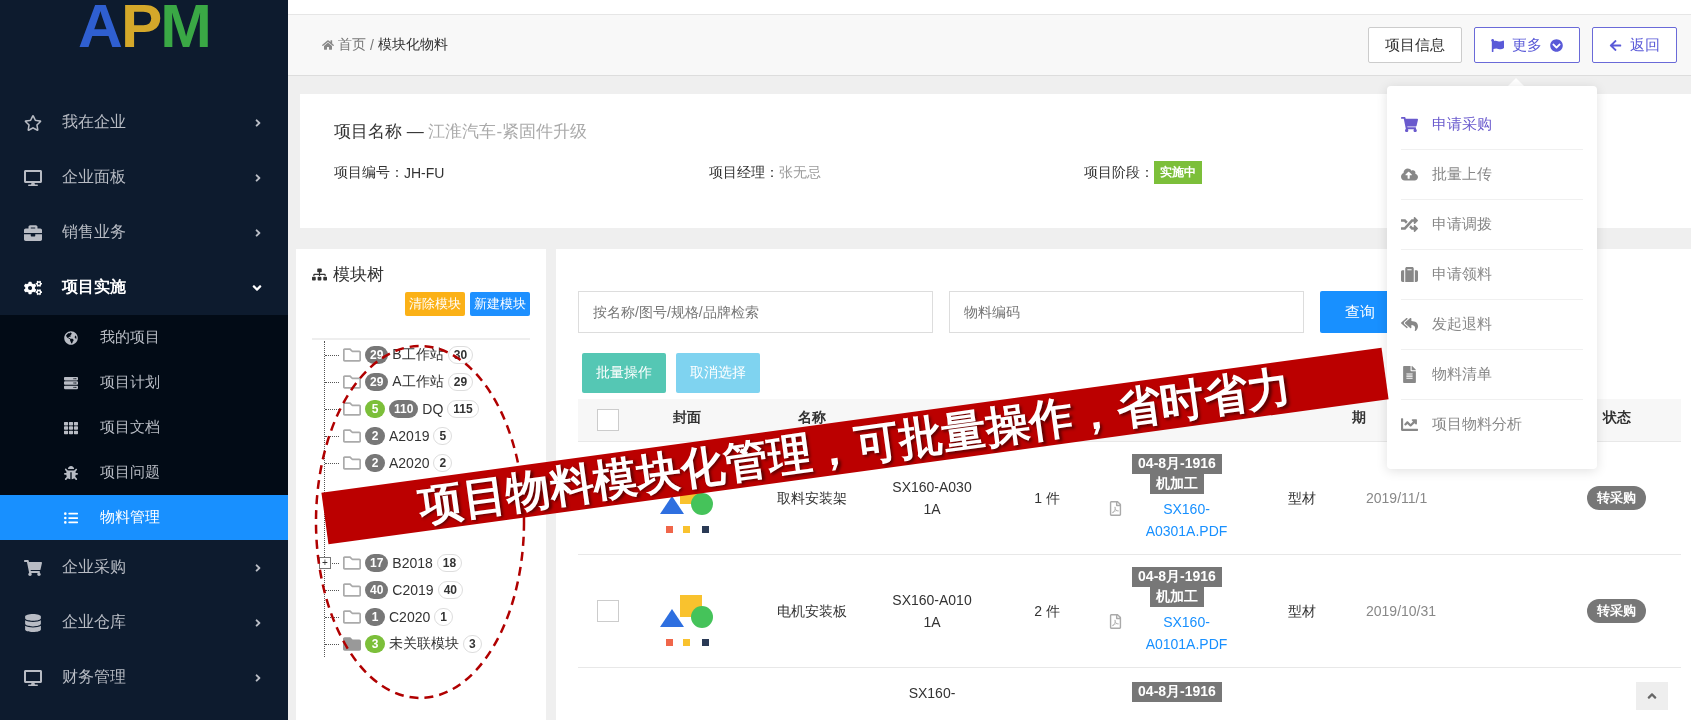  I want to click on shuffle-icon, so click(1409, 224).